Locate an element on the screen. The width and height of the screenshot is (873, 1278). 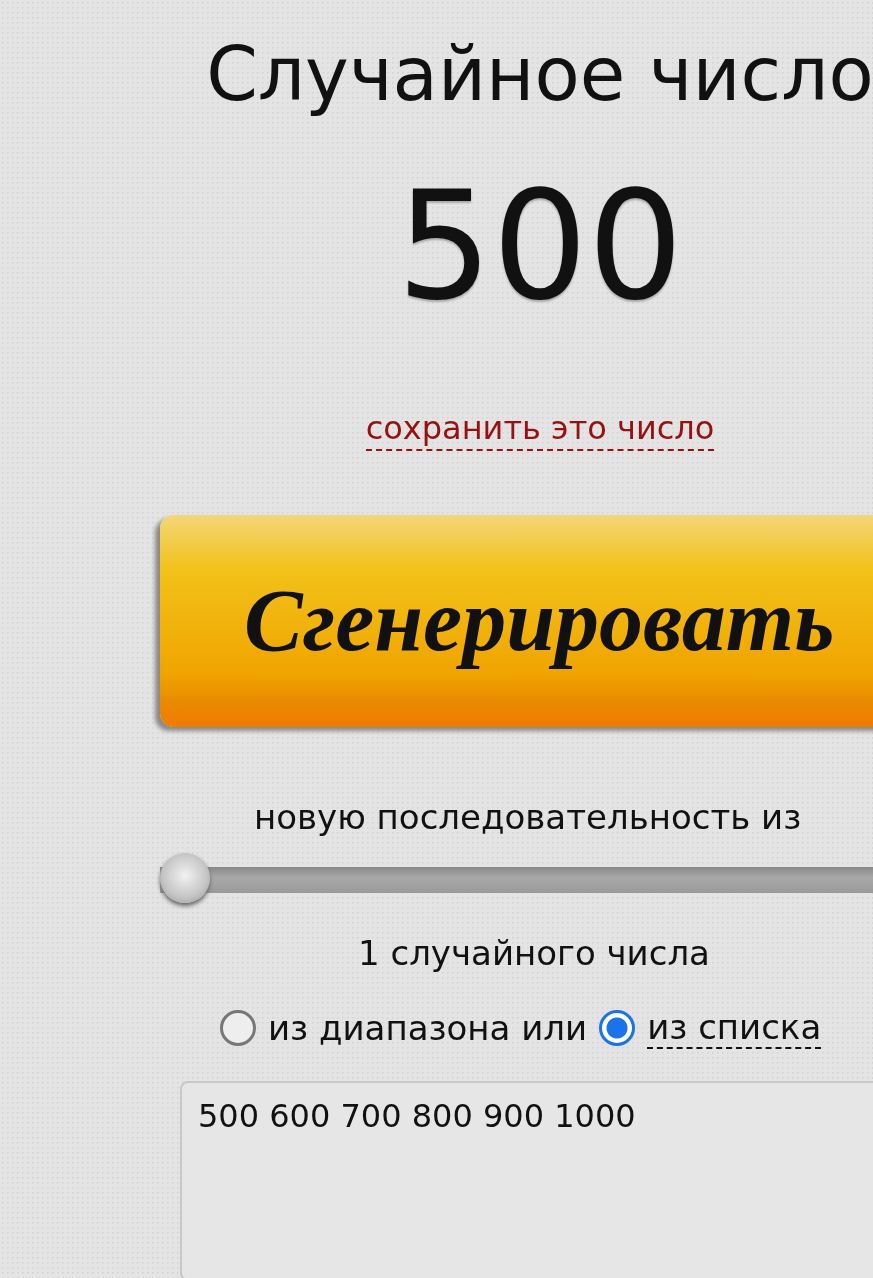
generate-button: Сгенерировать is located at coordinates (516, 620).